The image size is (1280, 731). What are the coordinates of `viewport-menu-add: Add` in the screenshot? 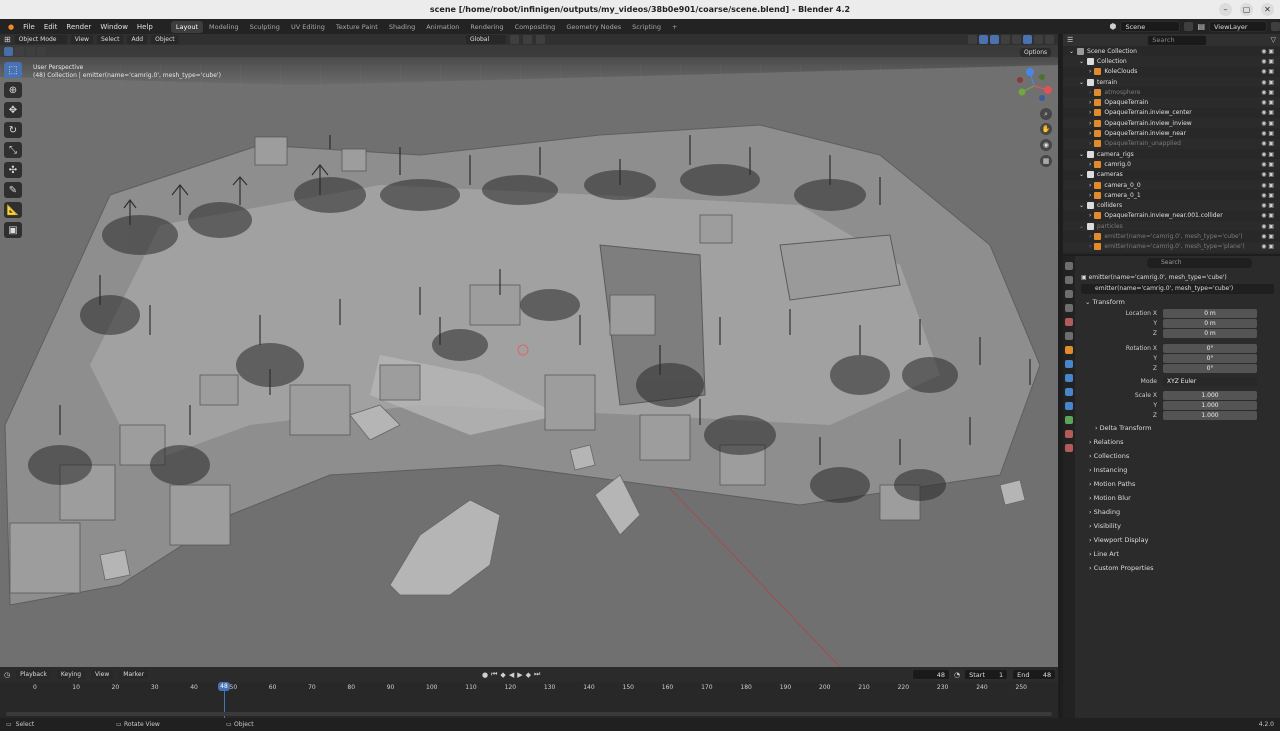 It's located at (137, 39).